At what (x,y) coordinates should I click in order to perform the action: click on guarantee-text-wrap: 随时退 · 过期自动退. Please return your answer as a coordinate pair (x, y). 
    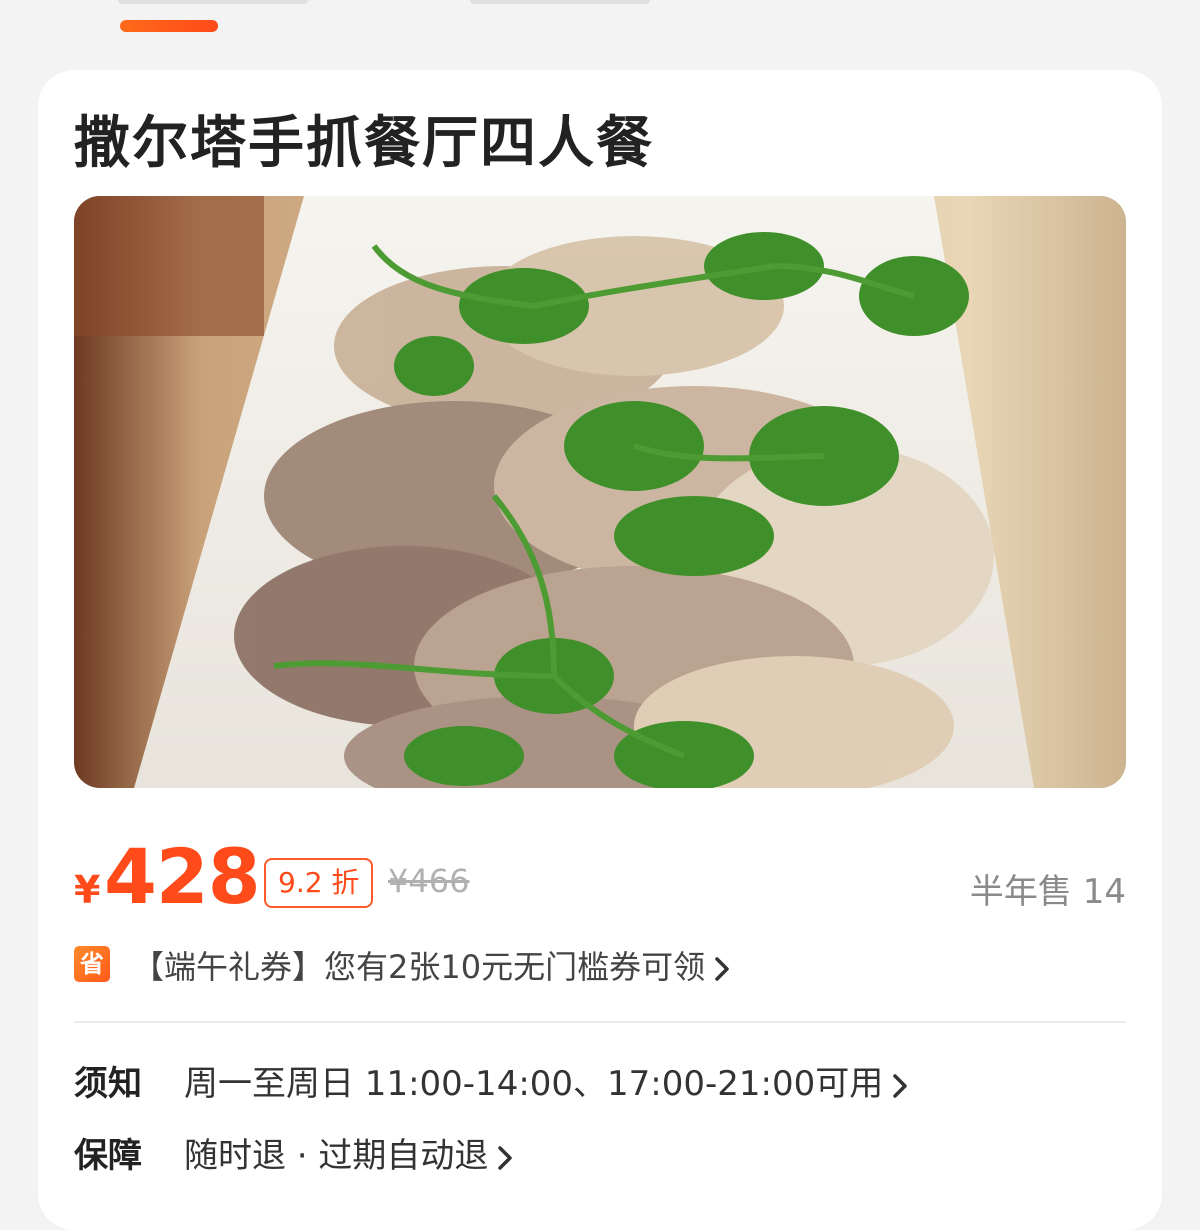
    Looking at the image, I should click on (349, 1152).